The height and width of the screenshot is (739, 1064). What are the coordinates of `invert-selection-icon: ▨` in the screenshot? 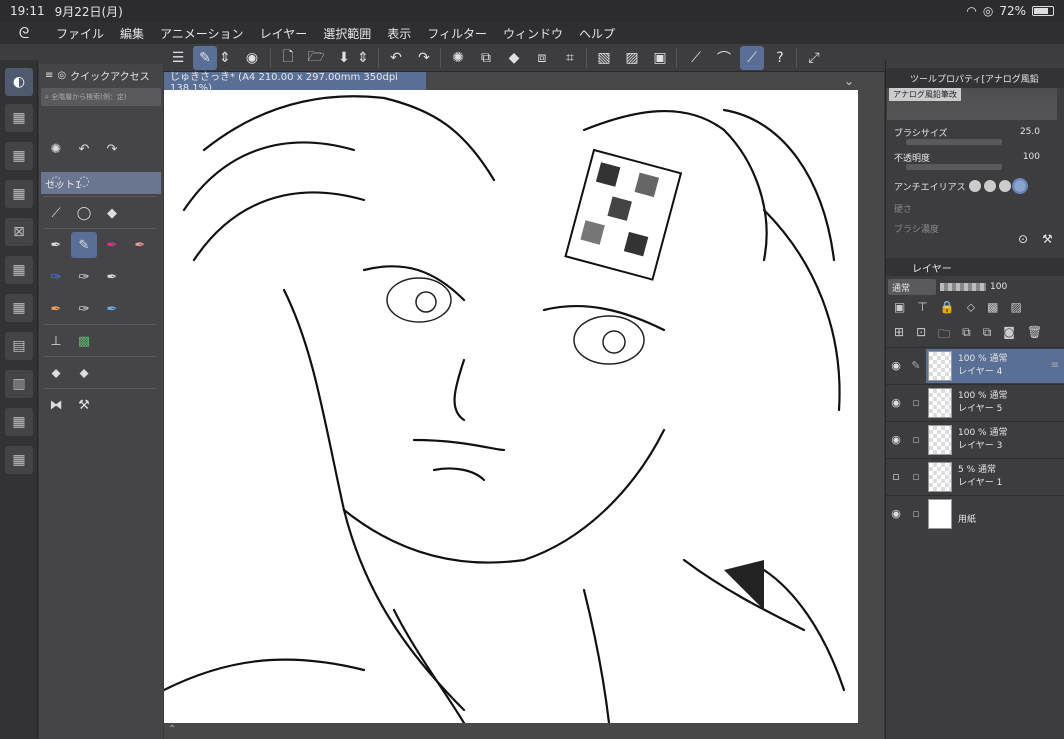 It's located at (632, 58).